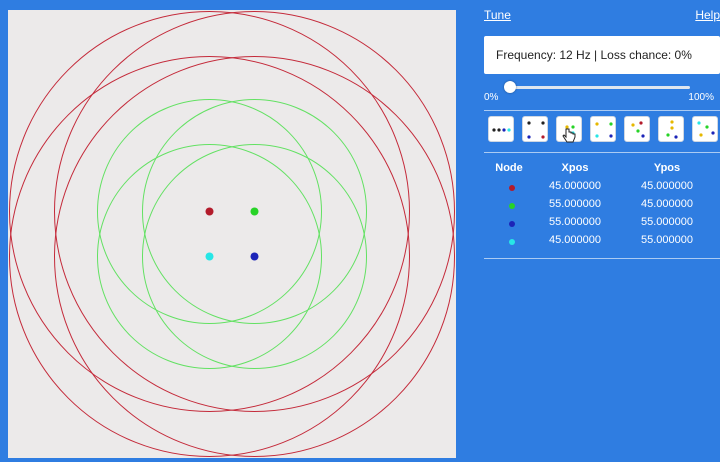 The width and height of the screenshot is (720, 462). What do you see at coordinates (637, 129) in the screenshot?
I see `preset-mixed-layout` at bounding box center [637, 129].